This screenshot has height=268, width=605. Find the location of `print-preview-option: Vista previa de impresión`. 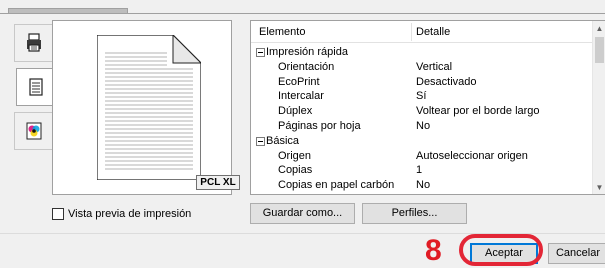

print-preview-option: Vista previa de impresión is located at coordinates (121, 214).